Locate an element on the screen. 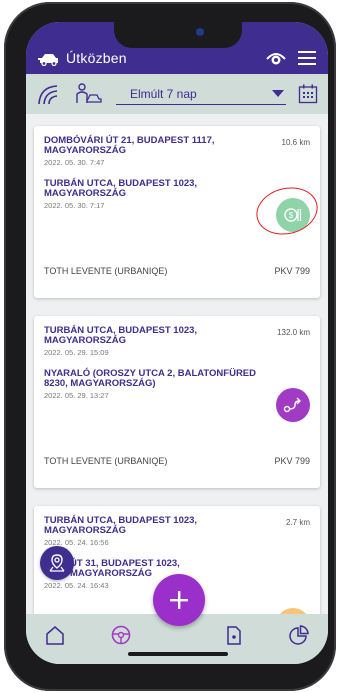  privacy-eye-icon is located at coordinates (276, 58).